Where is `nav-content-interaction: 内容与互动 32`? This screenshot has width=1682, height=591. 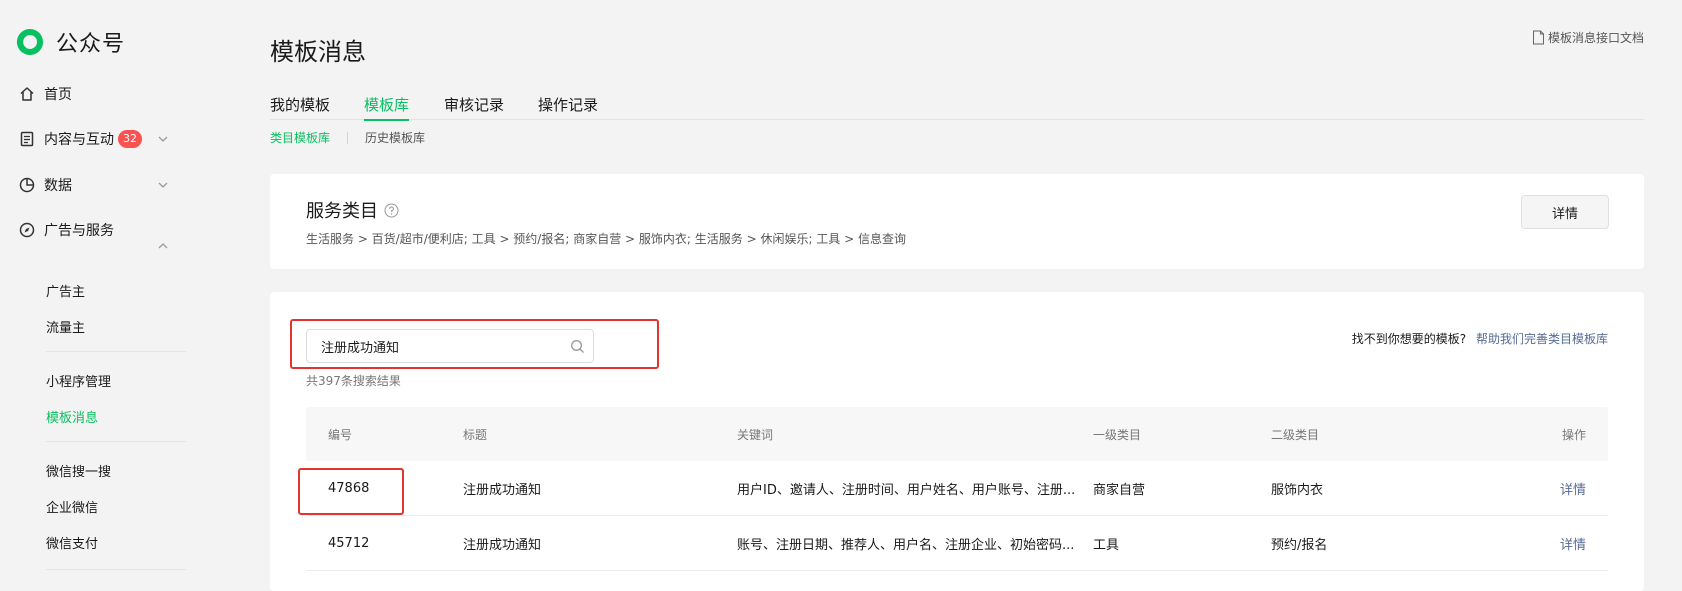 nav-content-interaction: 内容与互动 32 is located at coordinates (80, 139).